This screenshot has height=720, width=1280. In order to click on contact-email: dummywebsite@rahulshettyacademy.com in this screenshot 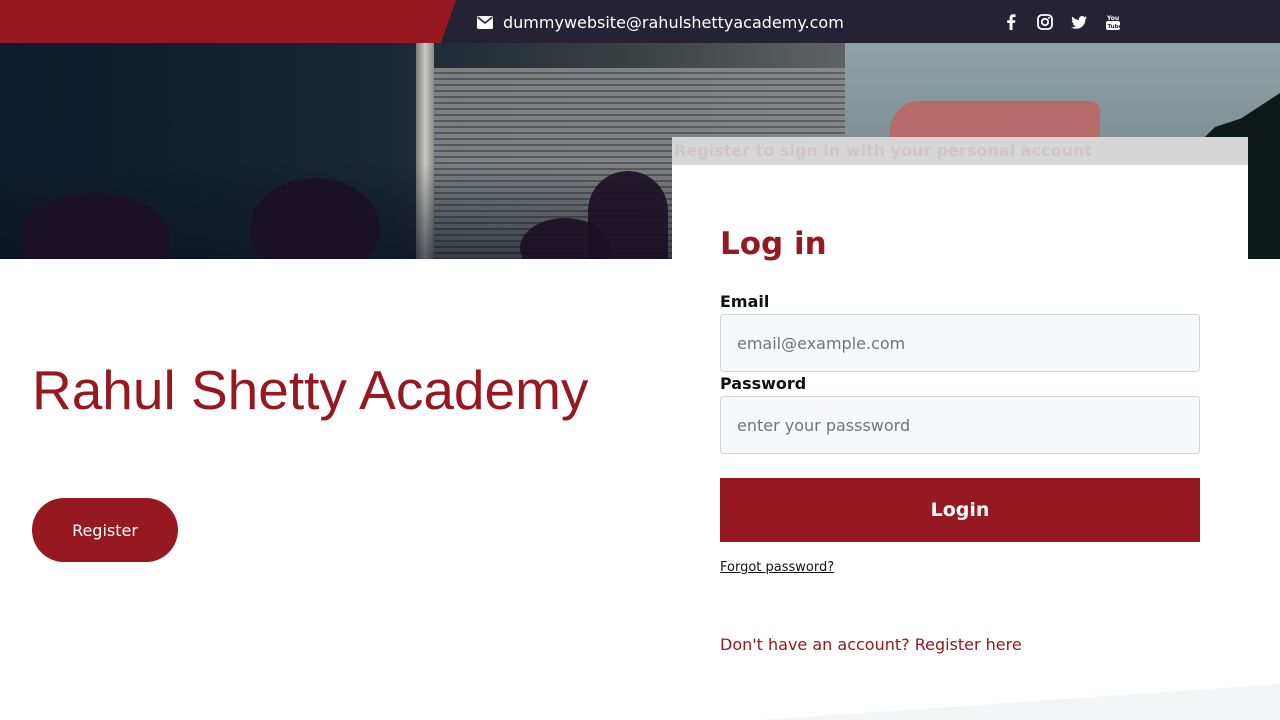, I will do `click(660, 22)`.